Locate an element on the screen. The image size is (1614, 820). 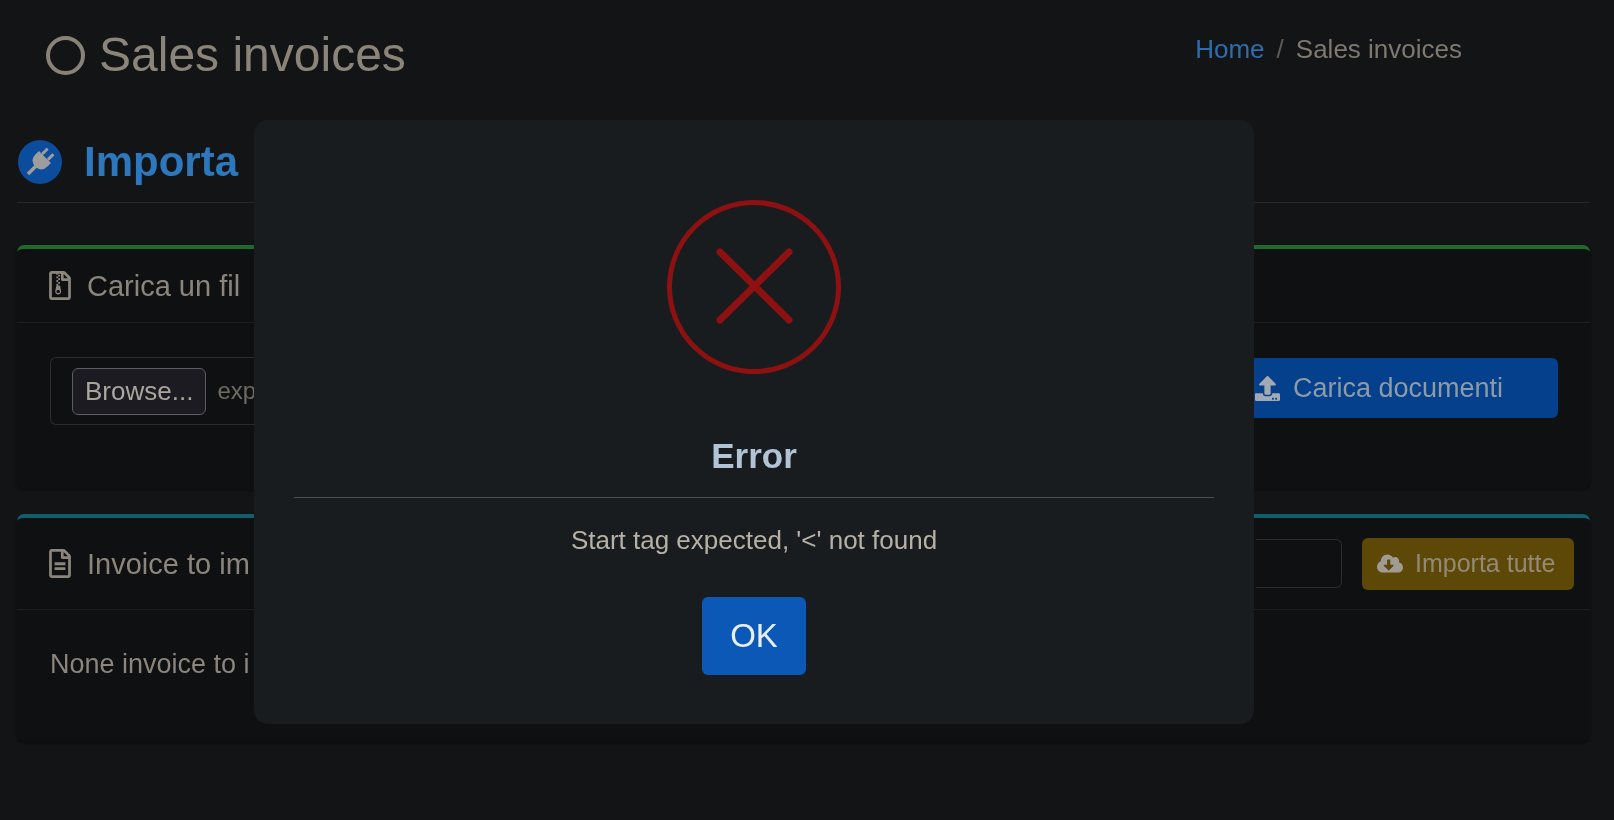
ring-icon is located at coordinates (65, 55).